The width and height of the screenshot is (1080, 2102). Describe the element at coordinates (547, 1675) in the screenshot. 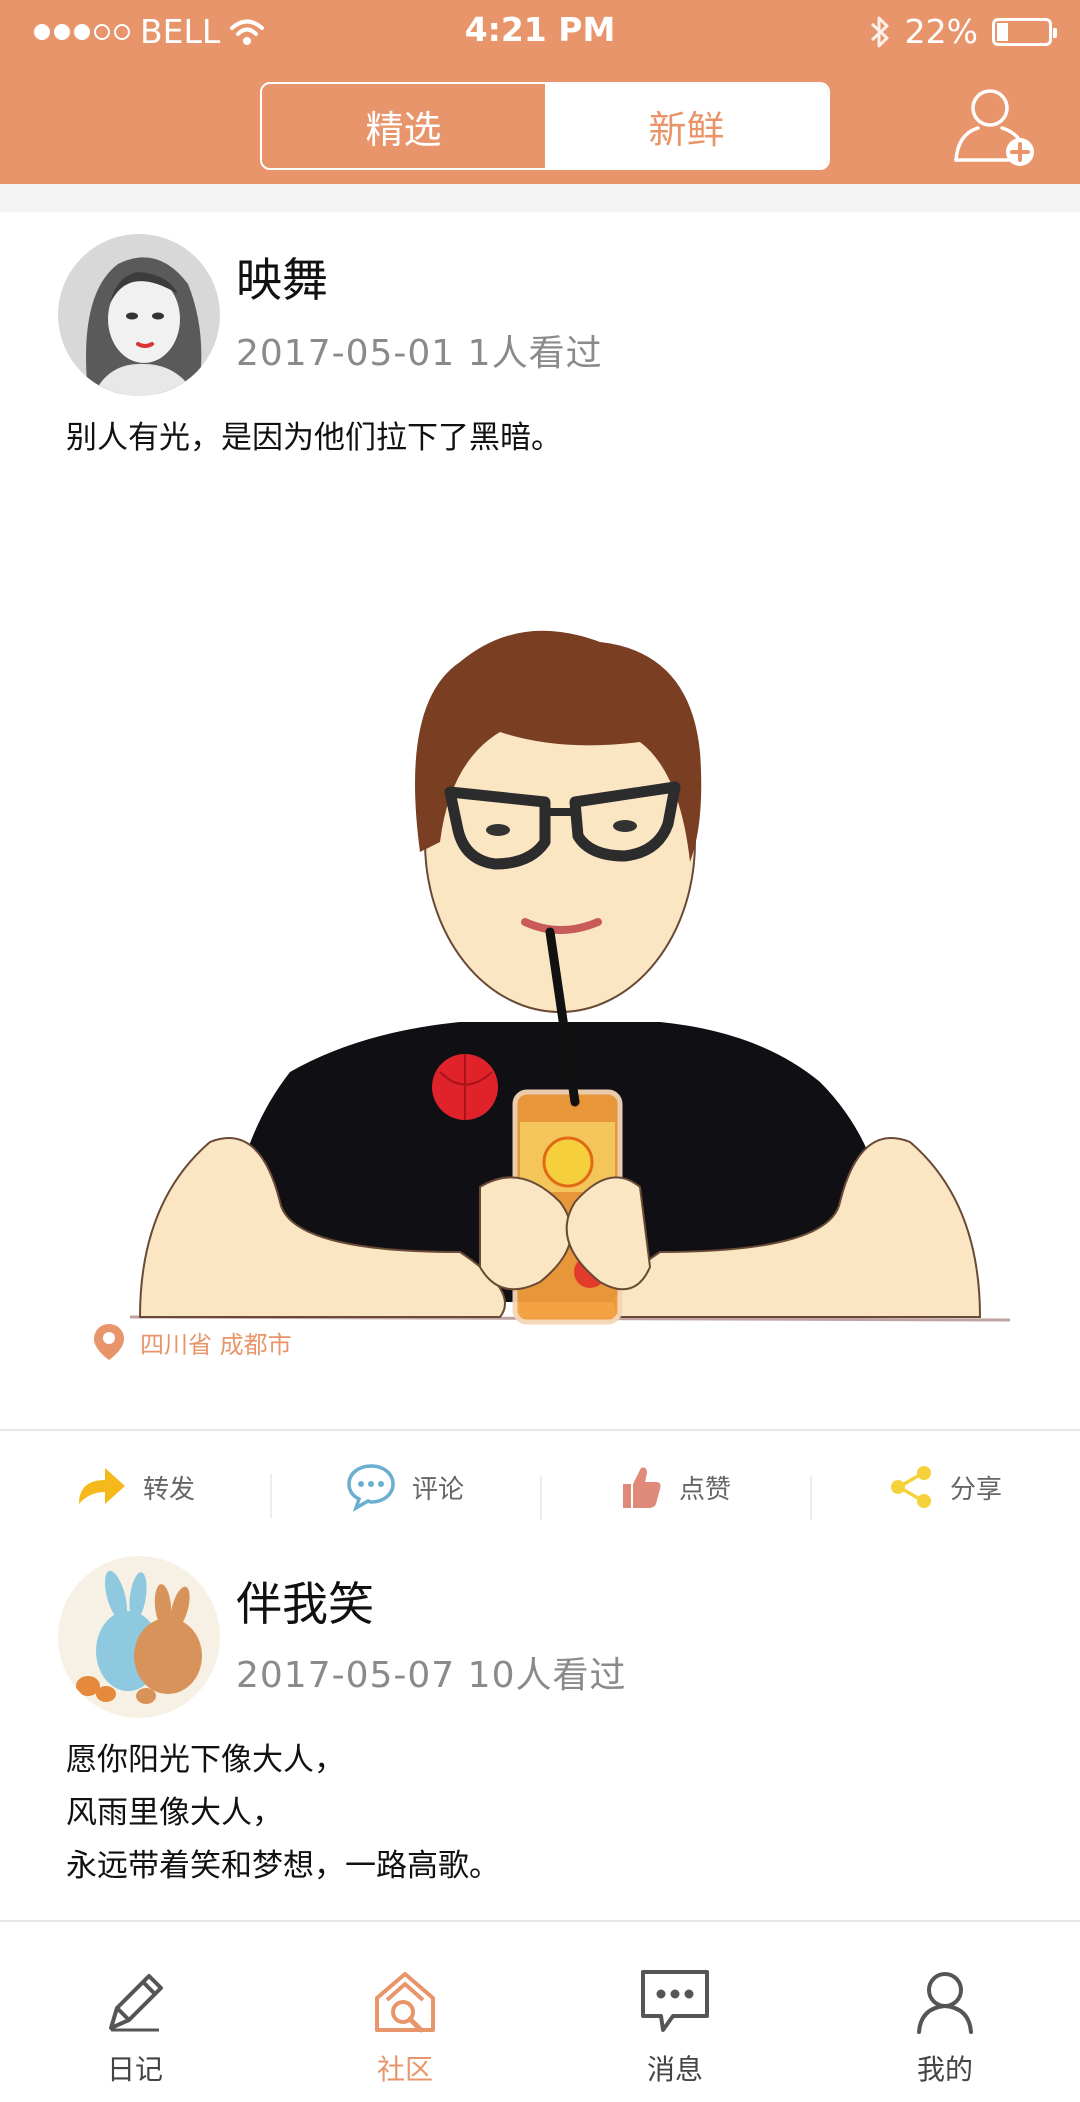

I see `post-views: 10人看过` at that location.